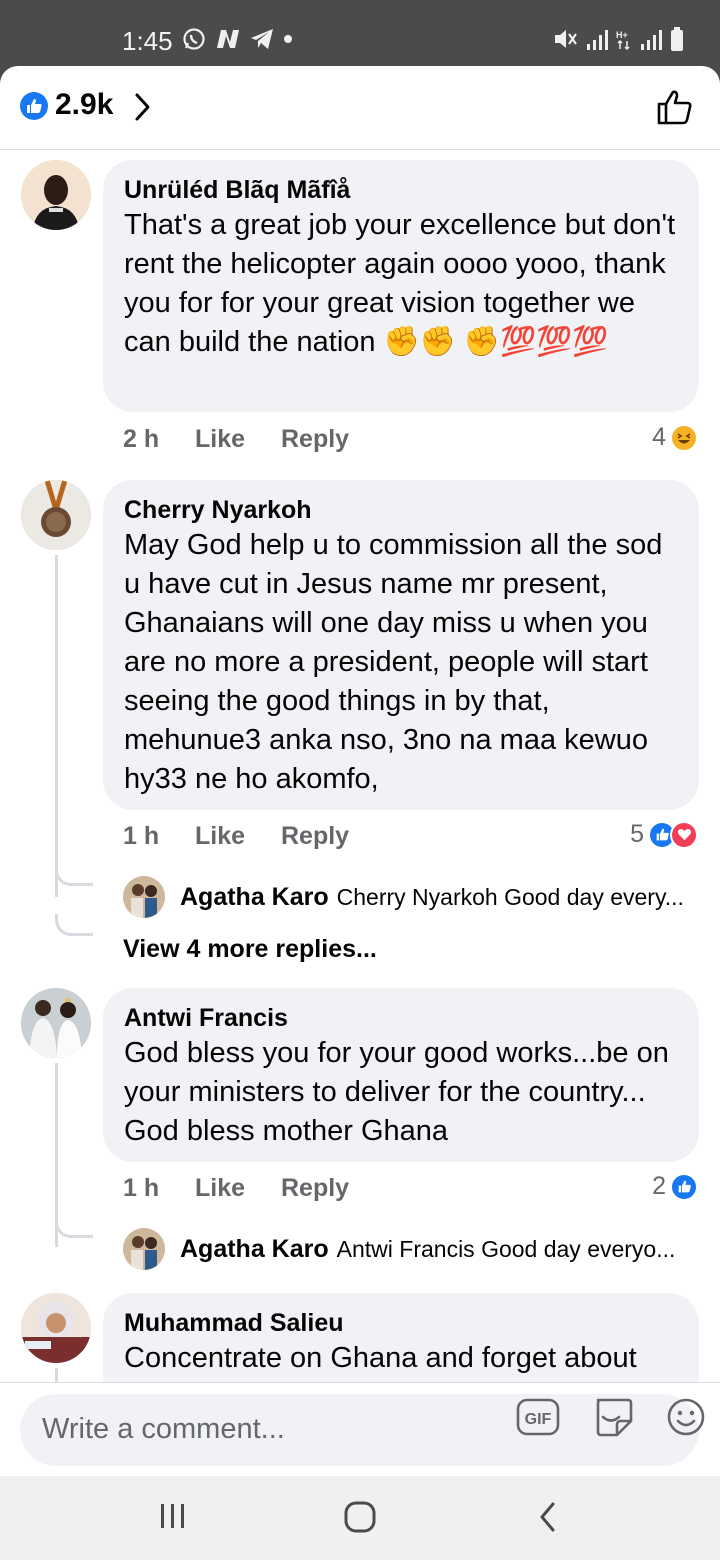 Image resolution: width=720 pixels, height=1560 pixels. I want to click on reaction-count: 2, so click(675, 1186).